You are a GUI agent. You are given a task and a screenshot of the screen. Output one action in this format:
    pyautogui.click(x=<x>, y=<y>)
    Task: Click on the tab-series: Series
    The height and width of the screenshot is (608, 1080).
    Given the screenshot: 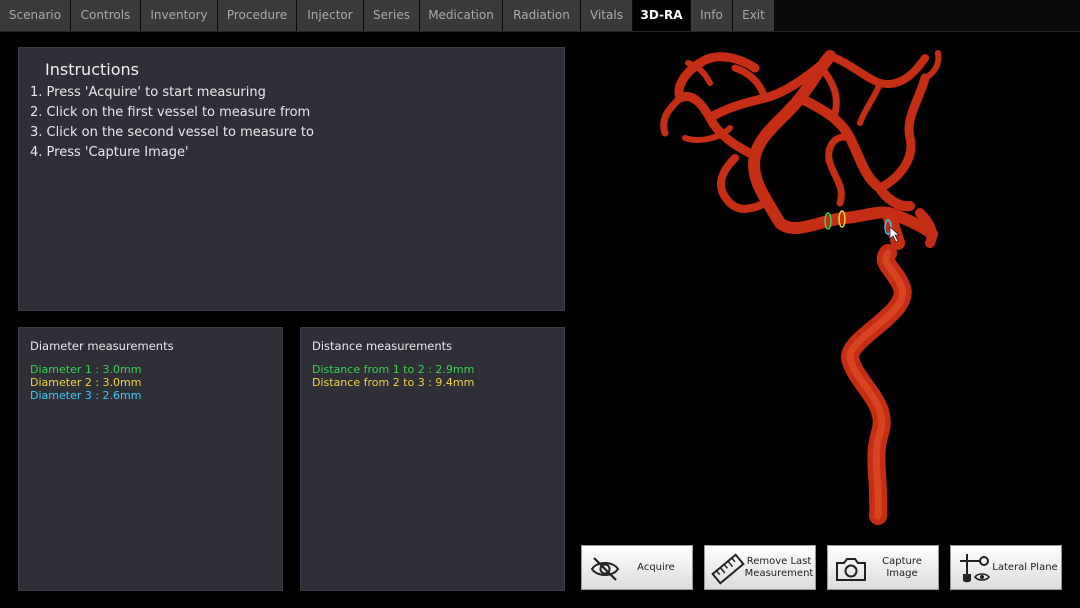 What is the action you would take?
    pyautogui.click(x=391, y=15)
    